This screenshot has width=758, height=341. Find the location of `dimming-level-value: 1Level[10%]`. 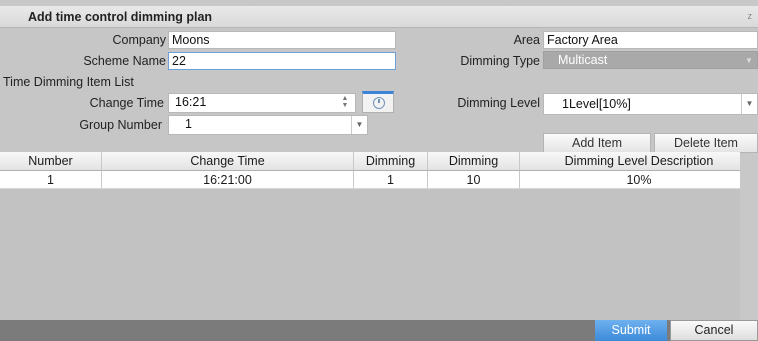

dimming-level-value: 1Level[10%] is located at coordinates (596, 104).